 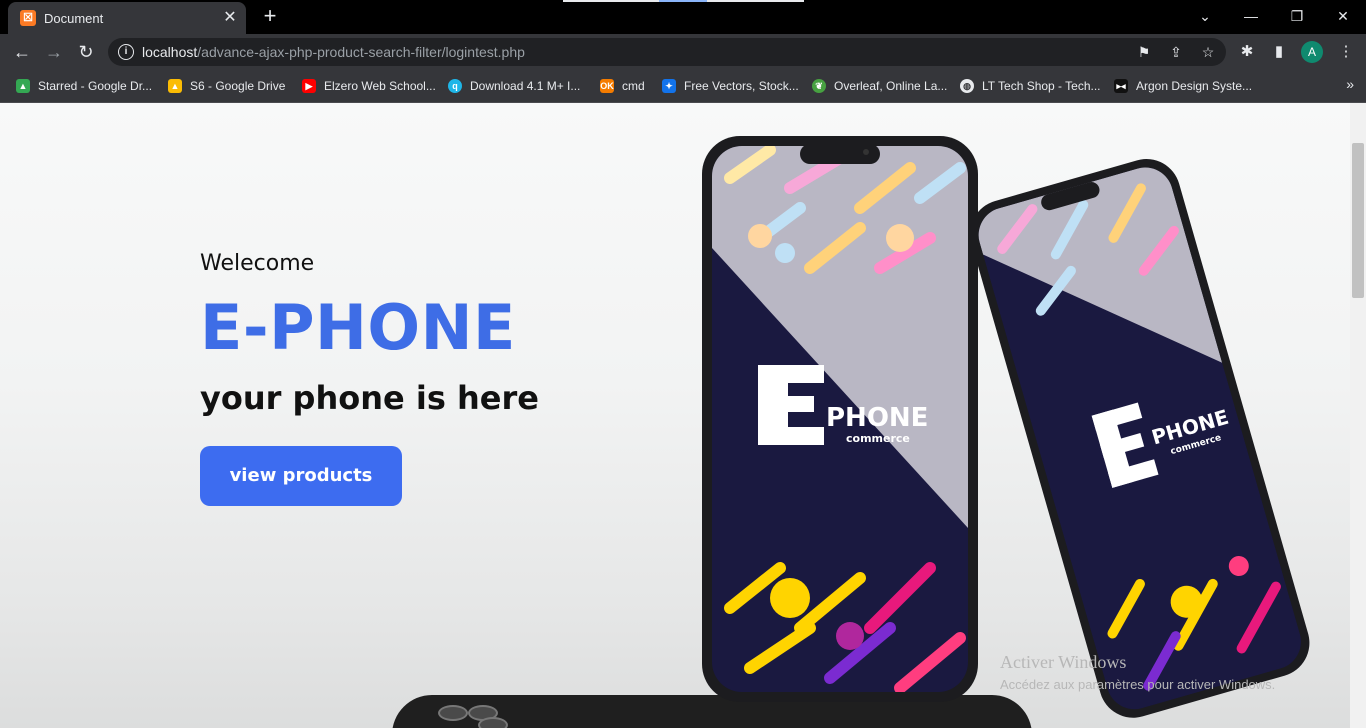 What do you see at coordinates (1176, 52) in the screenshot?
I see `share-icon: ⇪` at bounding box center [1176, 52].